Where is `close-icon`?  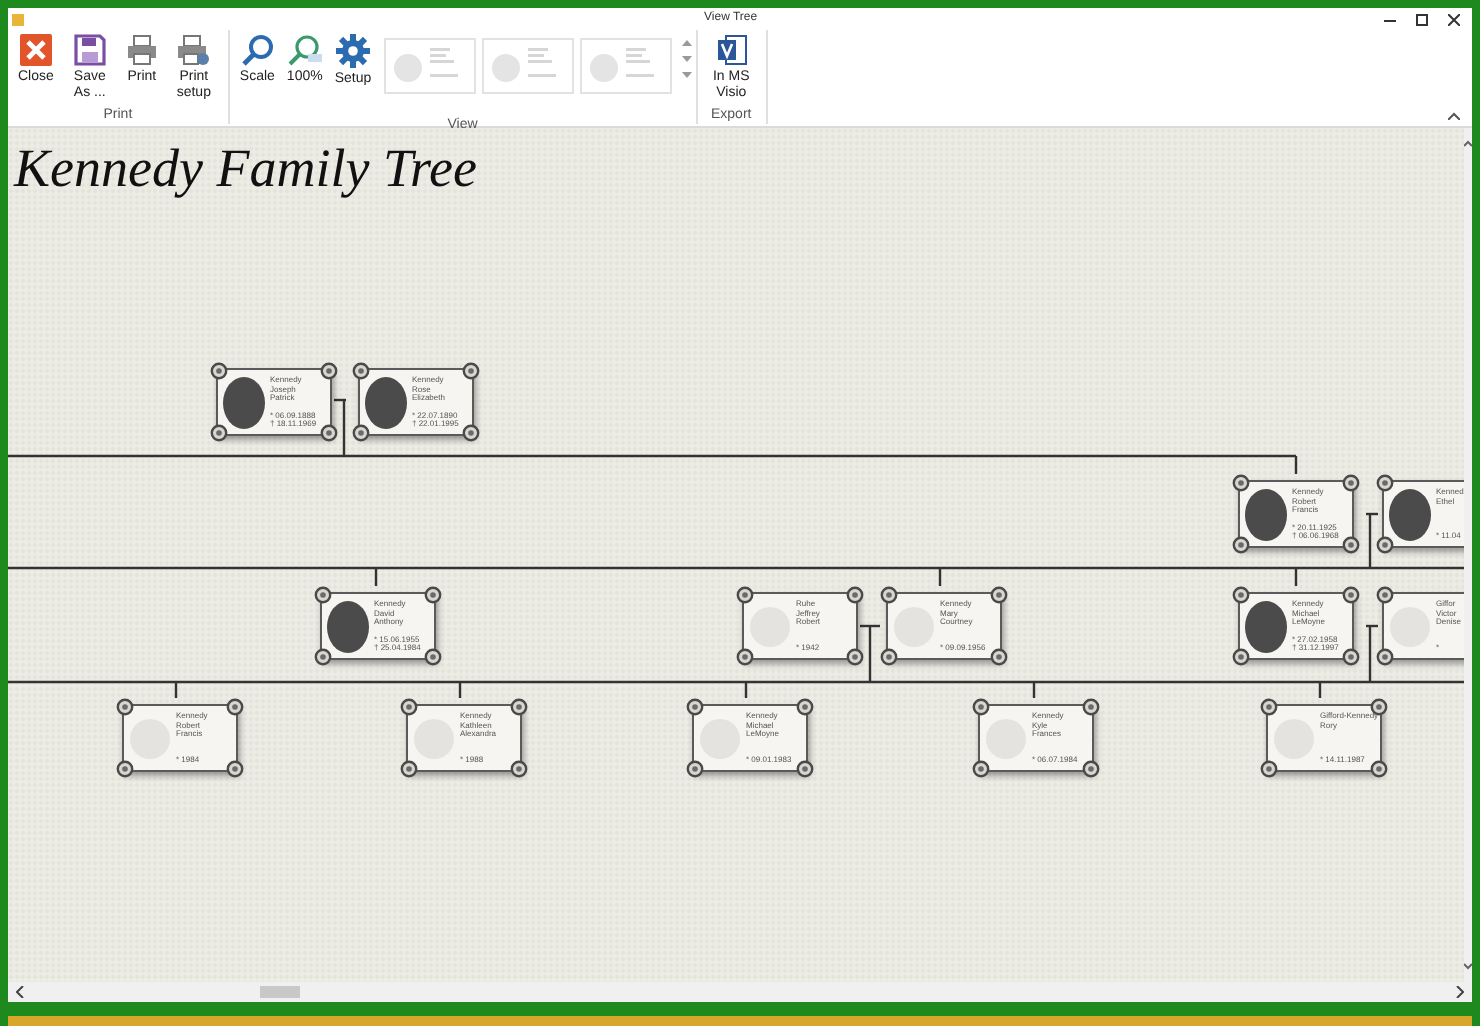
close-icon is located at coordinates (1454, 19).